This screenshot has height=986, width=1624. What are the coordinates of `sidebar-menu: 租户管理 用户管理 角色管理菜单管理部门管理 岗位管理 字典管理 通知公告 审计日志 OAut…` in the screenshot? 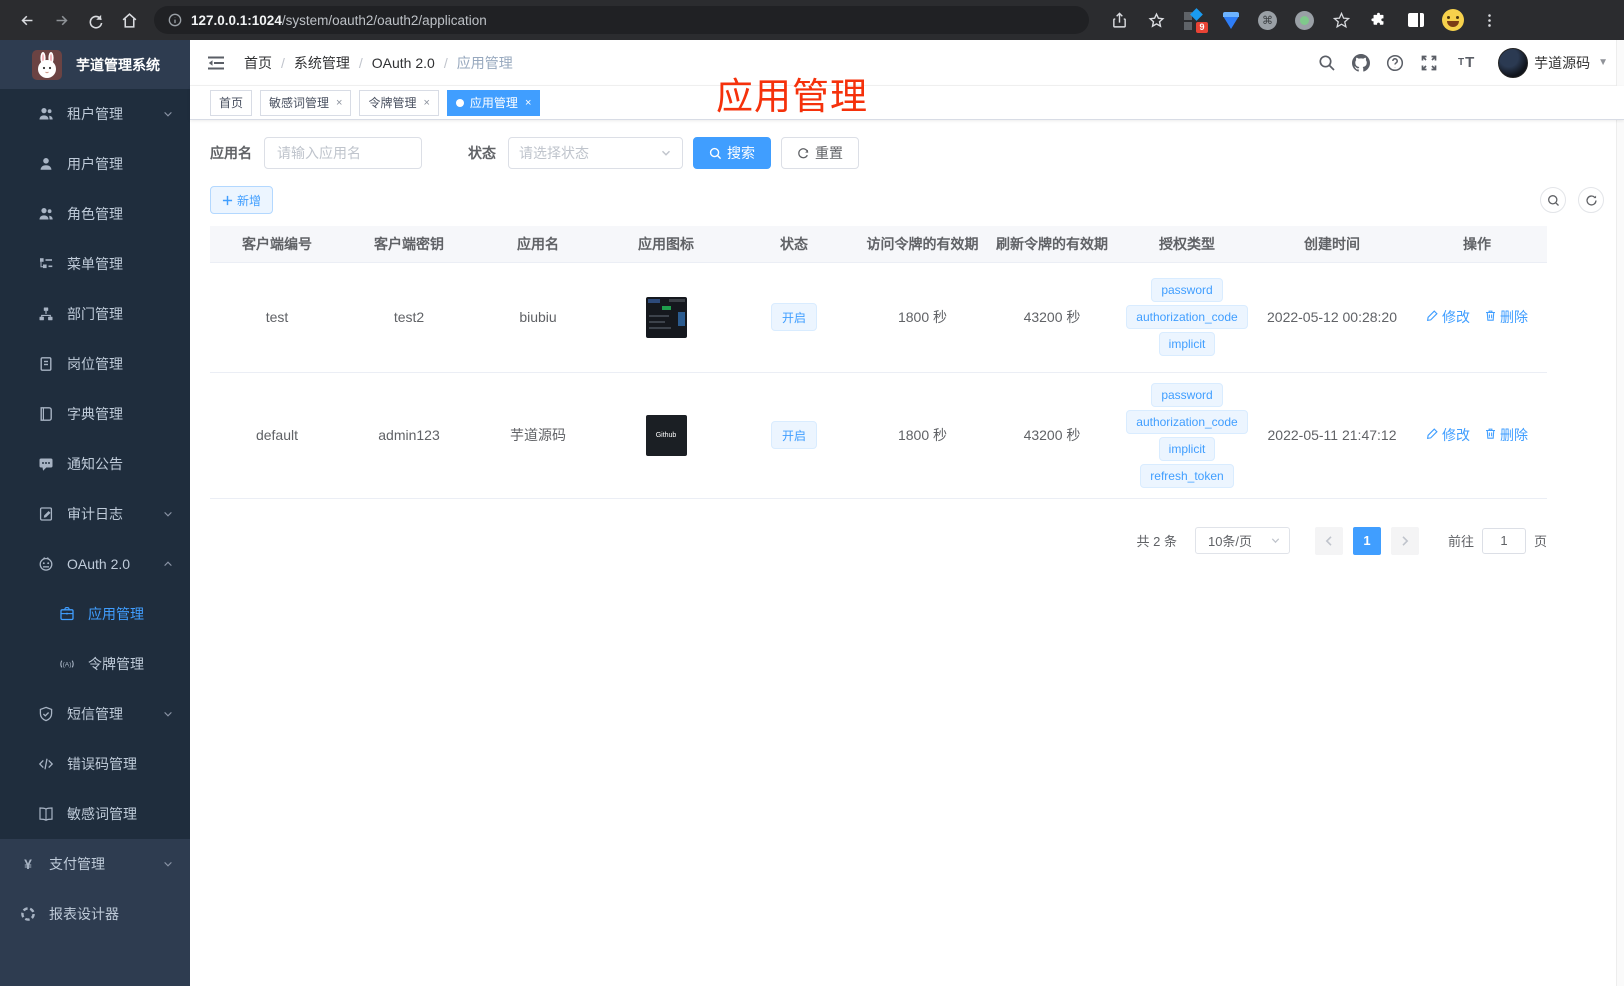 It's located at (95, 514).